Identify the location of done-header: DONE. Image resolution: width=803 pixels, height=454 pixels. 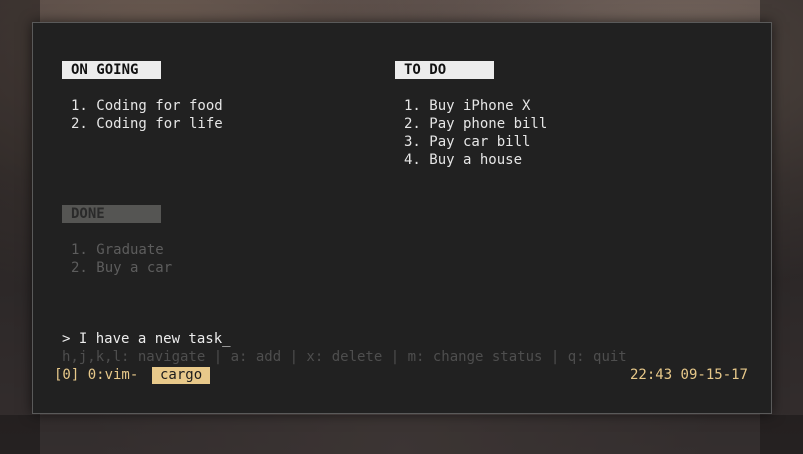
(111, 214).